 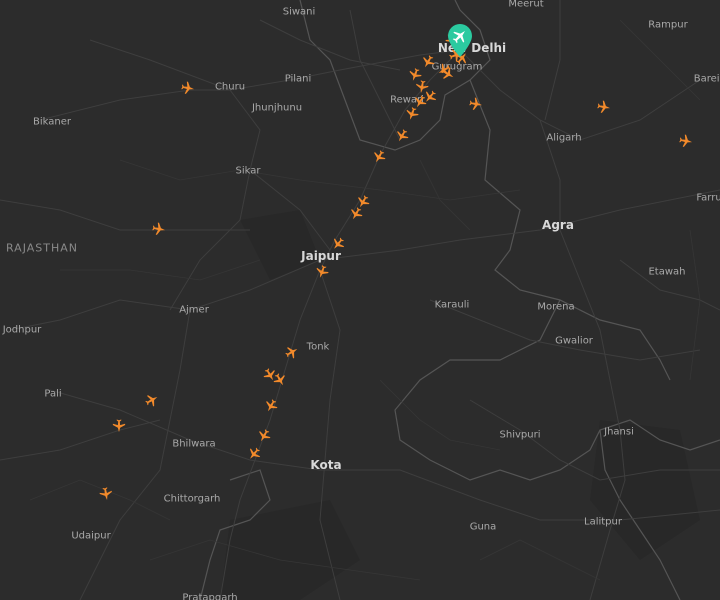 What do you see at coordinates (452, 305) in the screenshot?
I see `place-label-karauli: Karauli` at bounding box center [452, 305].